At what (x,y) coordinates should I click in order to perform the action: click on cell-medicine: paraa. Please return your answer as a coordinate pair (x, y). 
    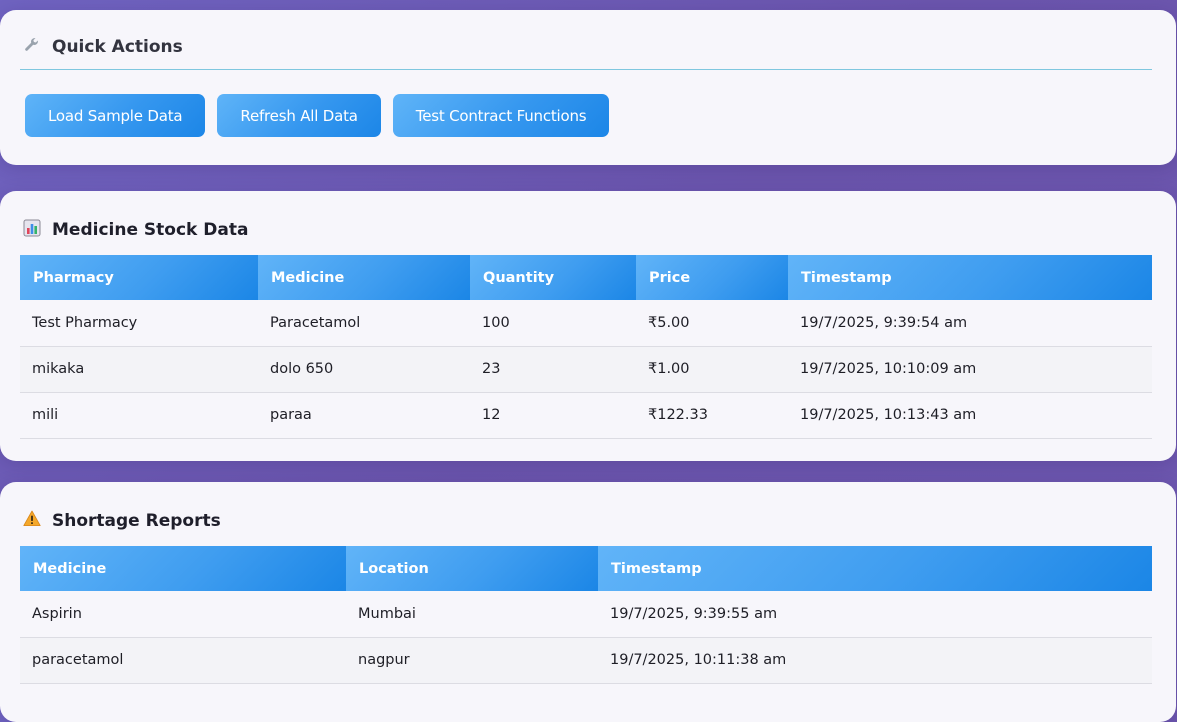
    Looking at the image, I should click on (364, 415).